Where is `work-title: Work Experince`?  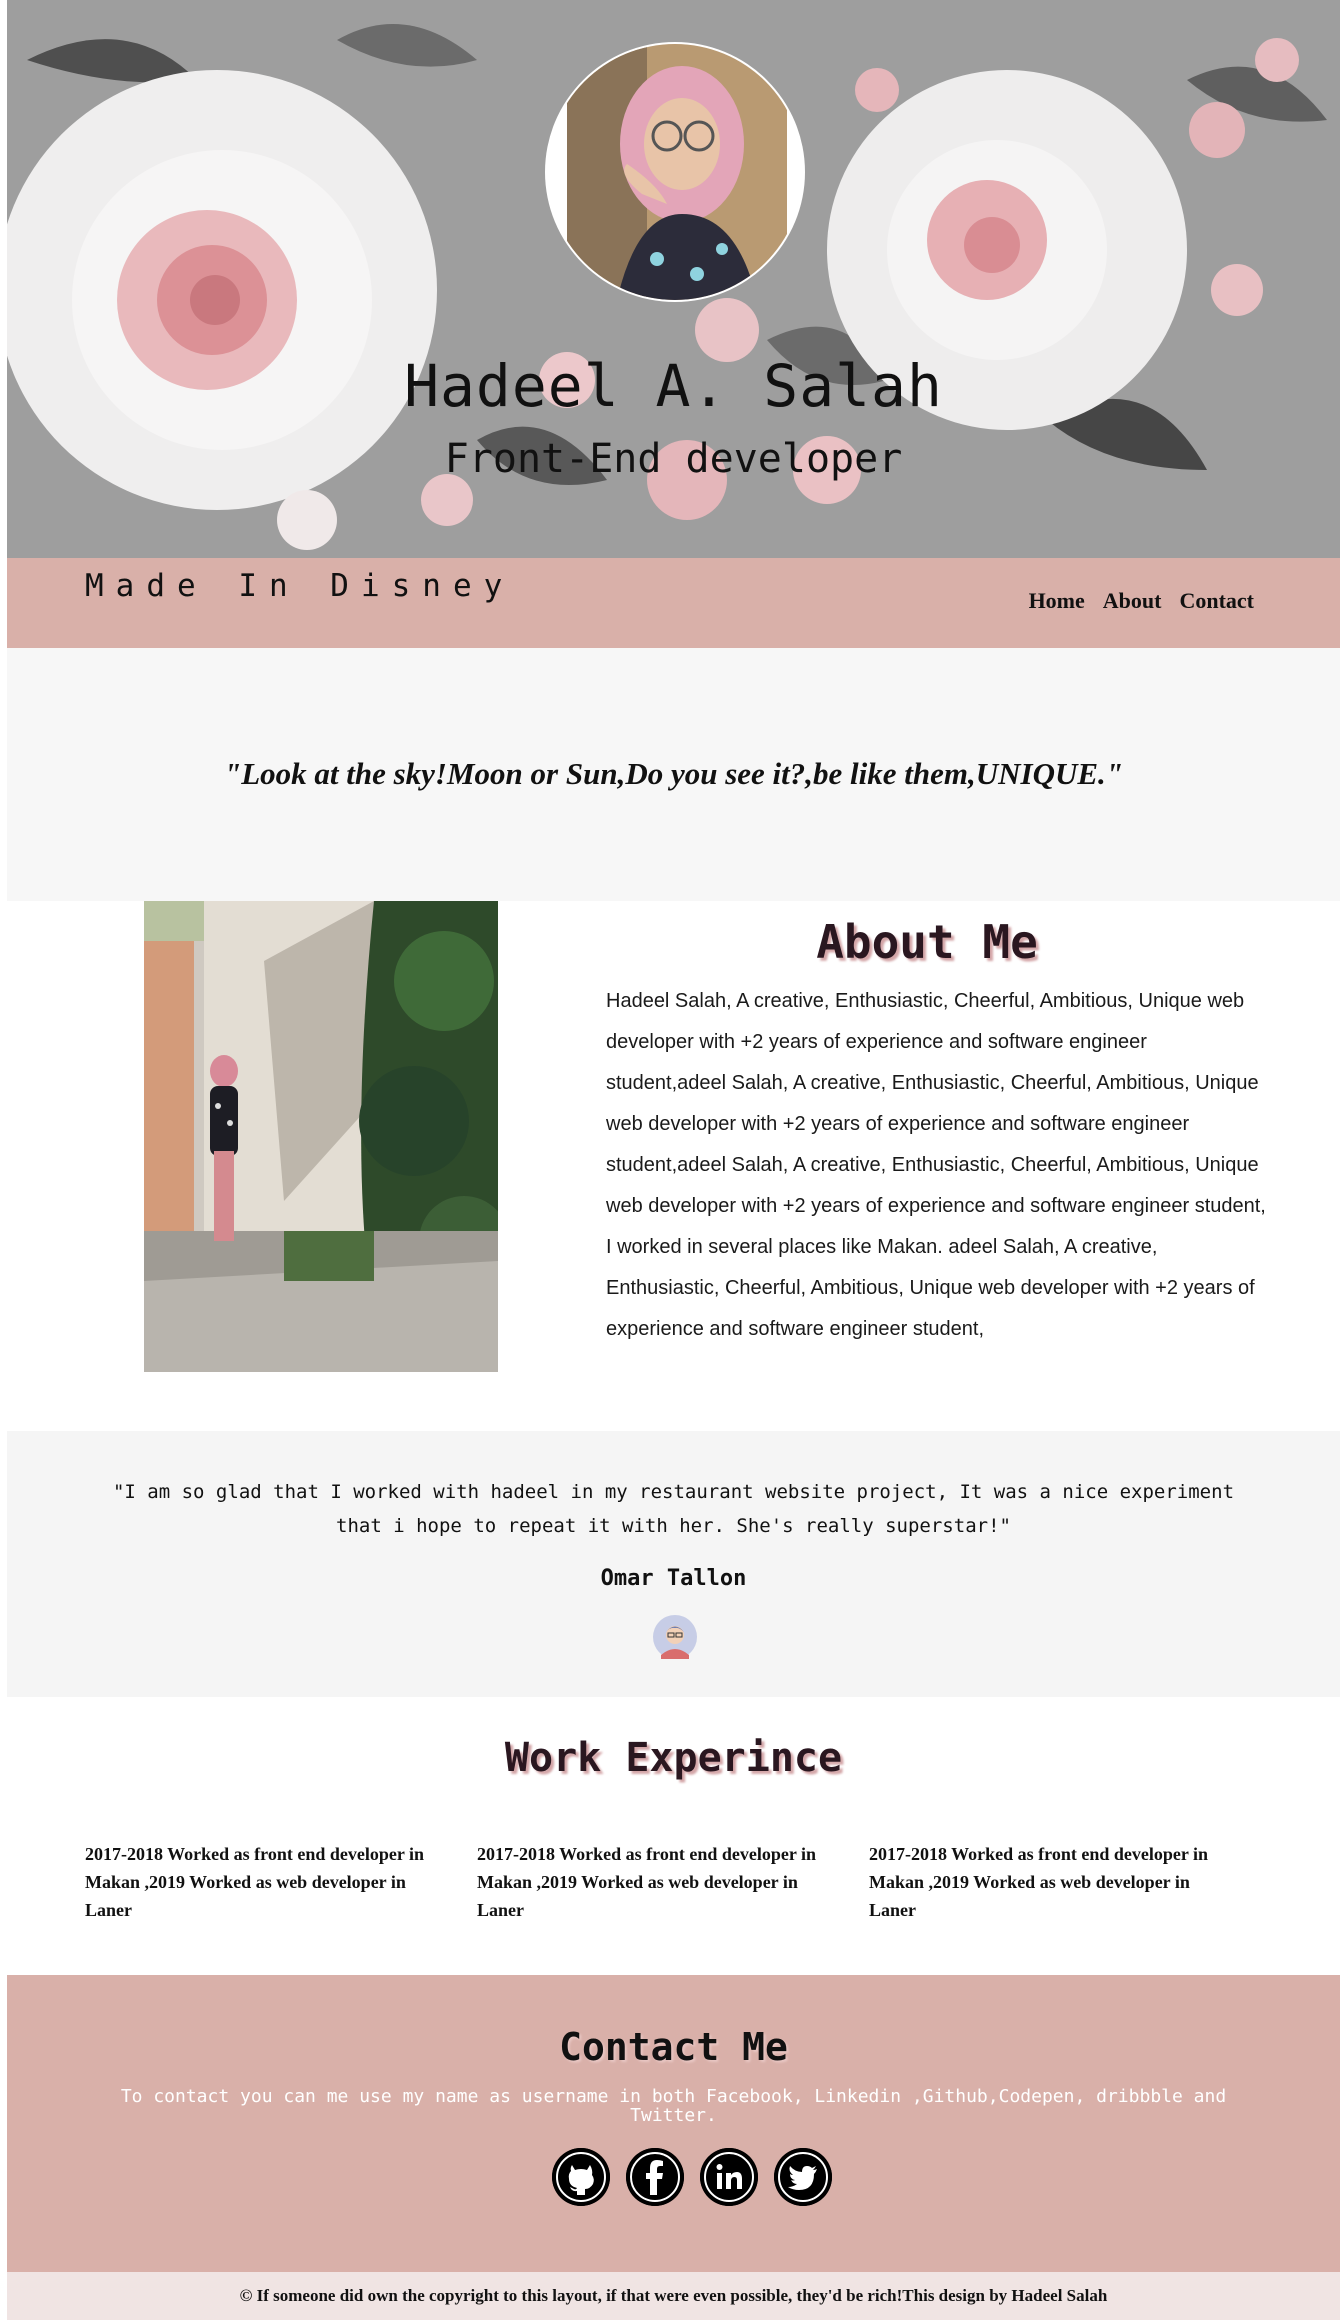
work-title: Work Experince is located at coordinates (673, 1758).